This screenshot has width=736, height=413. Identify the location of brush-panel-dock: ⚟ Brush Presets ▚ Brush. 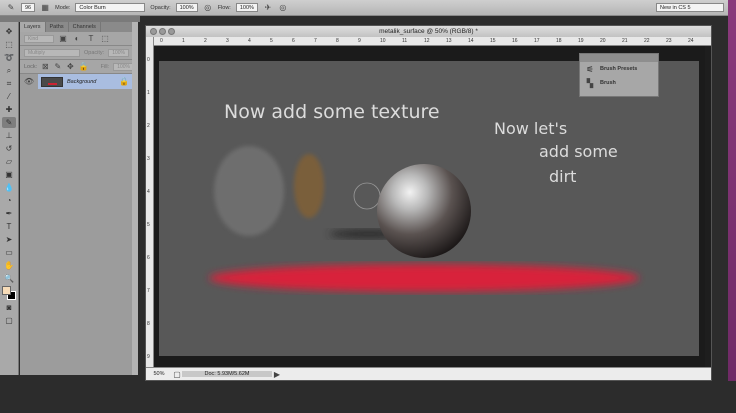
(619, 75).